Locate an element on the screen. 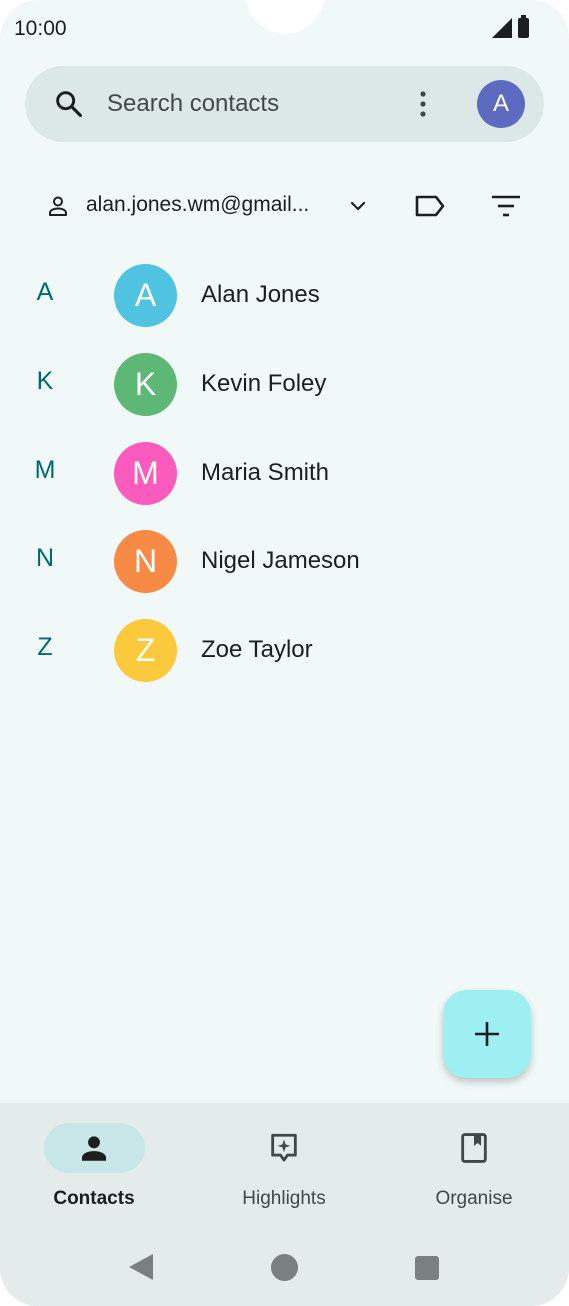 This screenshot has width=569, height=1306. account-avatar: A is located at coordinates (501, 104).